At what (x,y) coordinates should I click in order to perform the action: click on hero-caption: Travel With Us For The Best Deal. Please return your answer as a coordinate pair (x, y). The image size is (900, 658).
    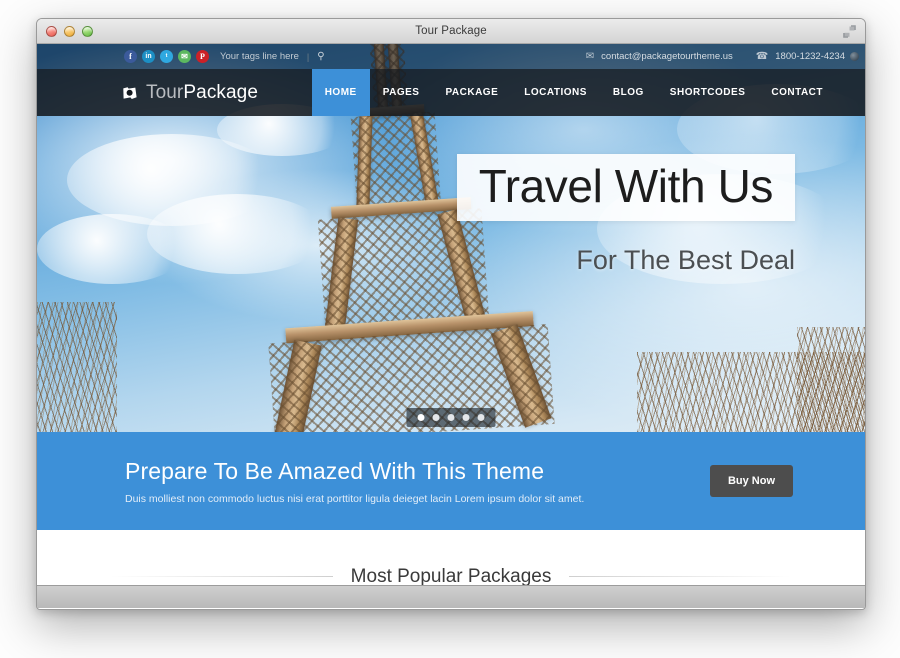
    Looking at the image, I should click on (625, 215).